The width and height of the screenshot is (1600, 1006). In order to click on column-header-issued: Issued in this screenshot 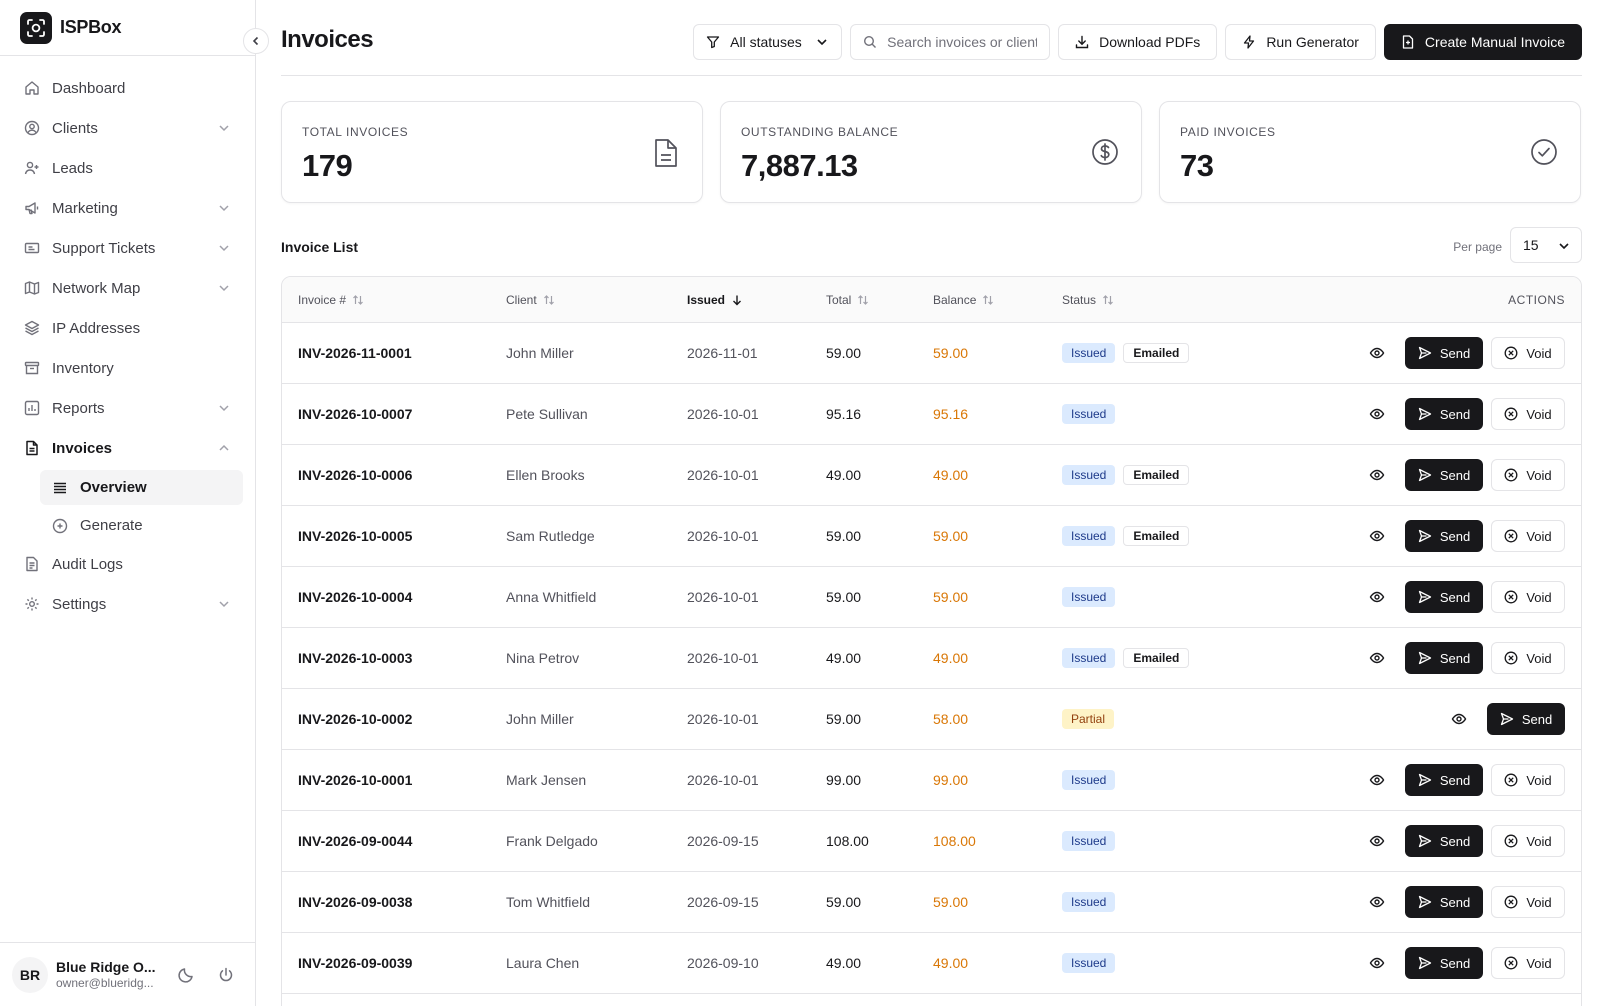, I will do `click(715, 300)`.